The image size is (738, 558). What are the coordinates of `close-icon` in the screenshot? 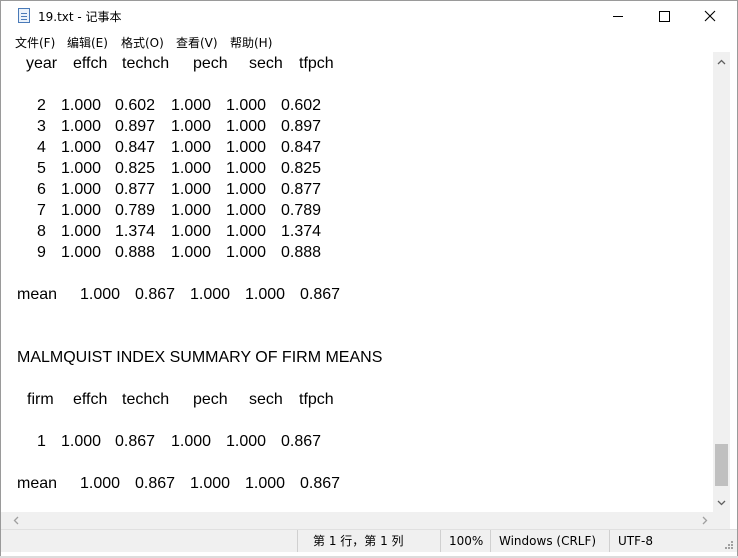 It's located at (710, 16).